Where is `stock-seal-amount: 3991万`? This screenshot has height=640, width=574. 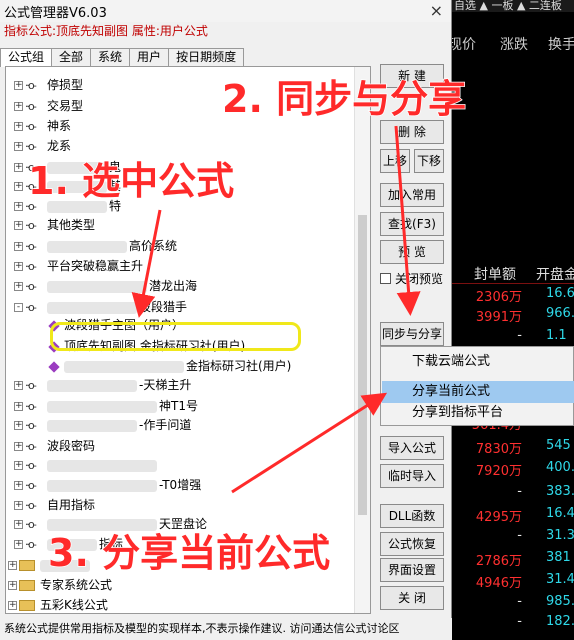 stock-seal-amount: 3991万 is located at coordinates (498, 317).